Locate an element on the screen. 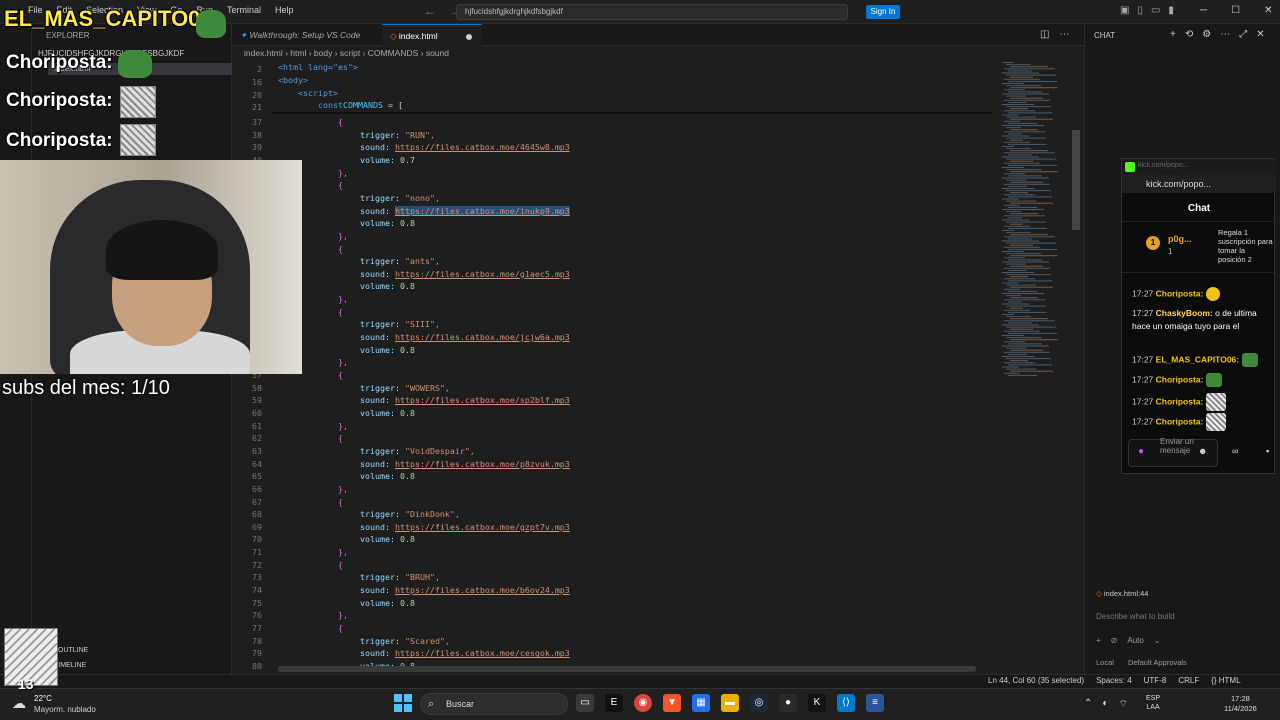 The image size is (1280, 720). sign-in-button: Sign In is located at coordinates (883, 12).